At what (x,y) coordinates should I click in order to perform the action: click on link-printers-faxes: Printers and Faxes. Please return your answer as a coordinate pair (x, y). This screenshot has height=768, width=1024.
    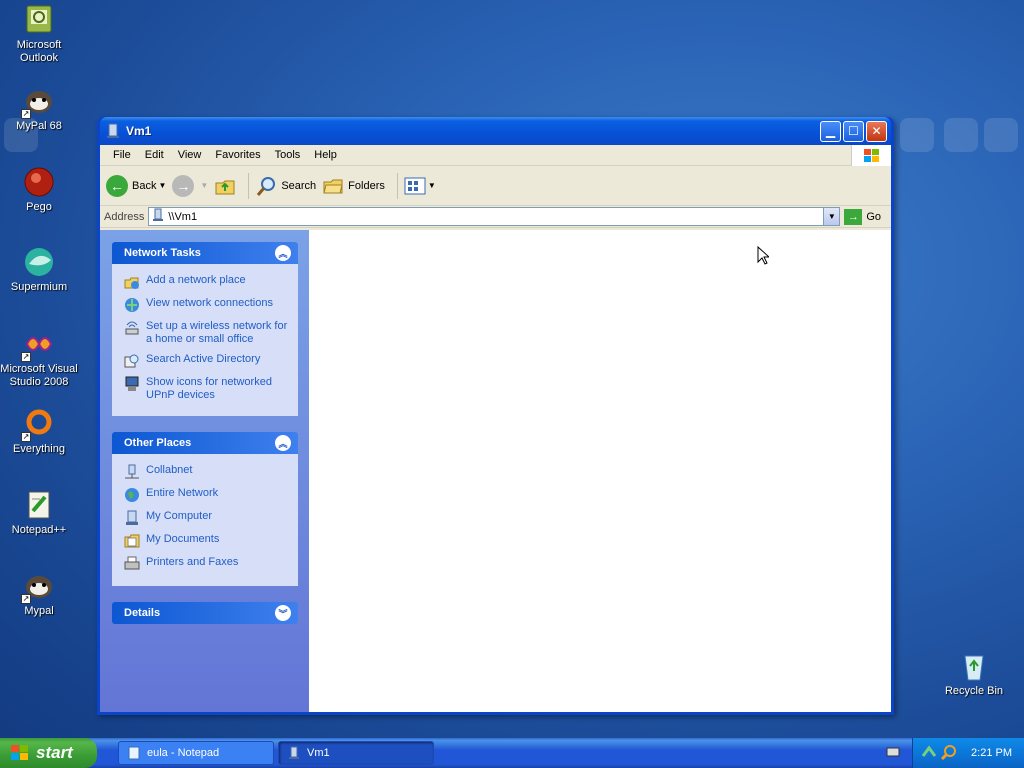
    Looking at the image, I should click on (207, 564).